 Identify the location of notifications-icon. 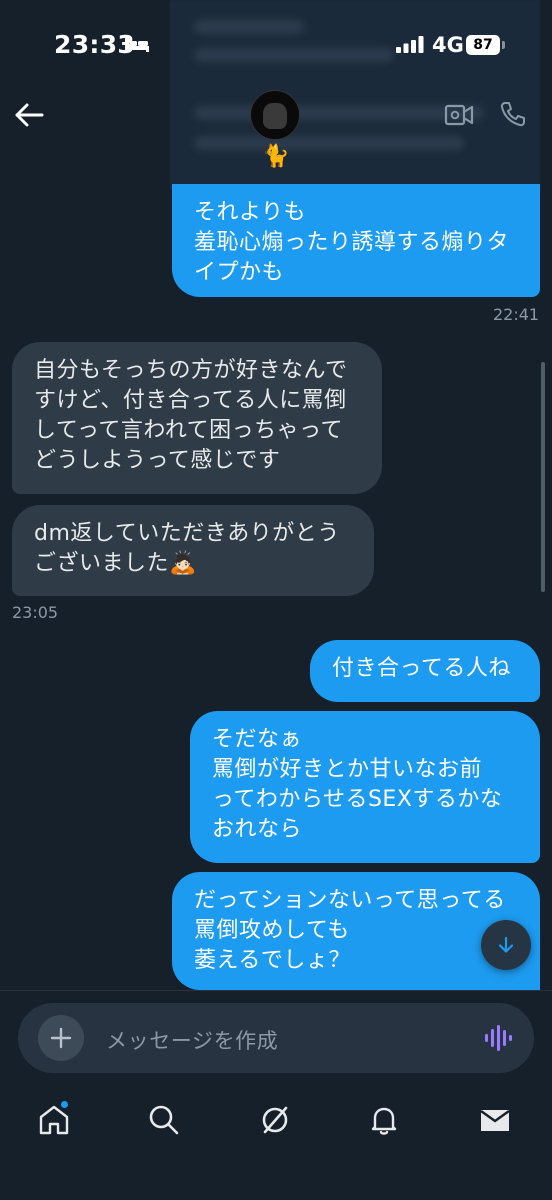
(384, 1121).